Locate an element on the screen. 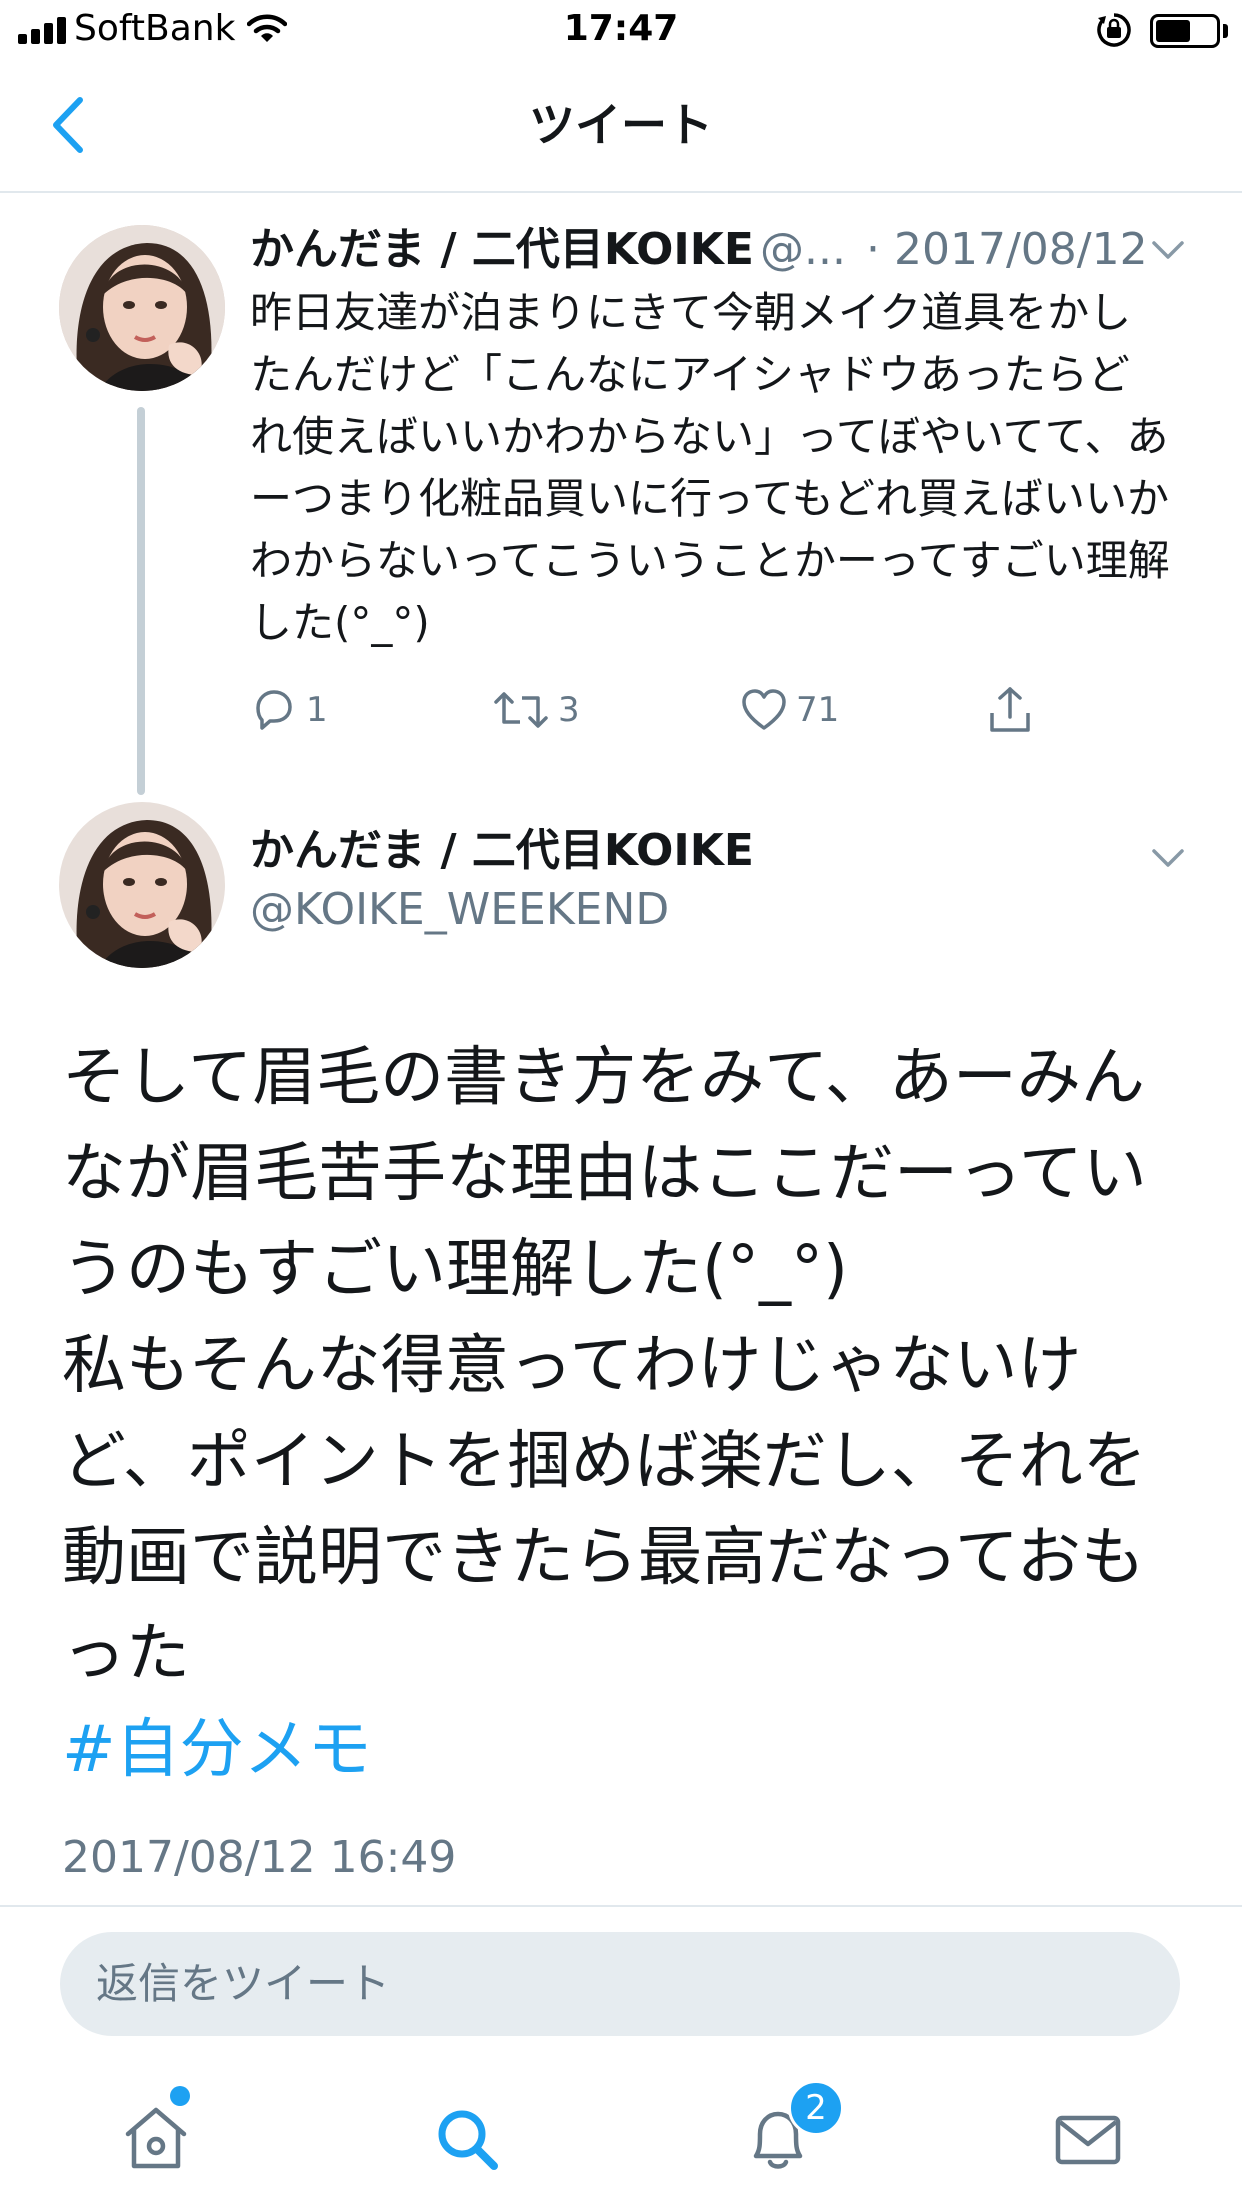 This screenshot has height=2208, width=1242. divider is located at coordinates (621, 1906).